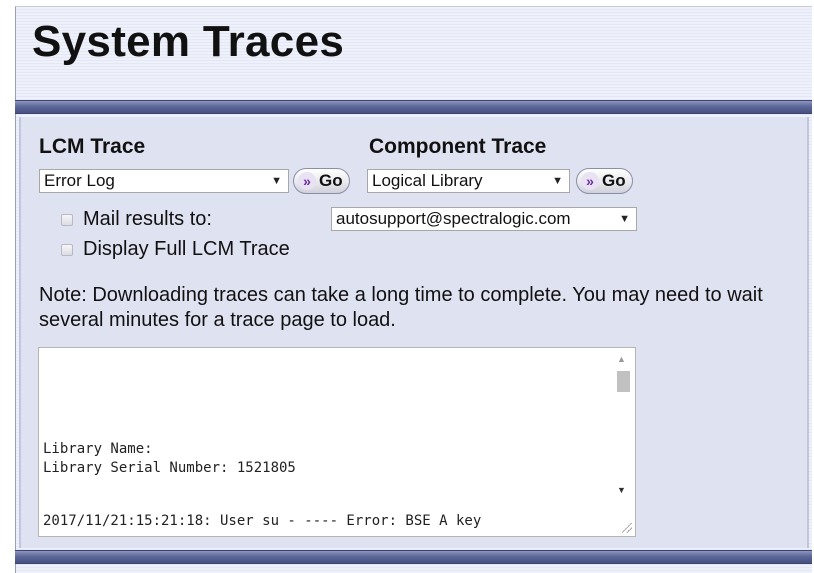 This screenshot has height=573, width=814. I want to click on page-title: System Traces, so click(188, 41).